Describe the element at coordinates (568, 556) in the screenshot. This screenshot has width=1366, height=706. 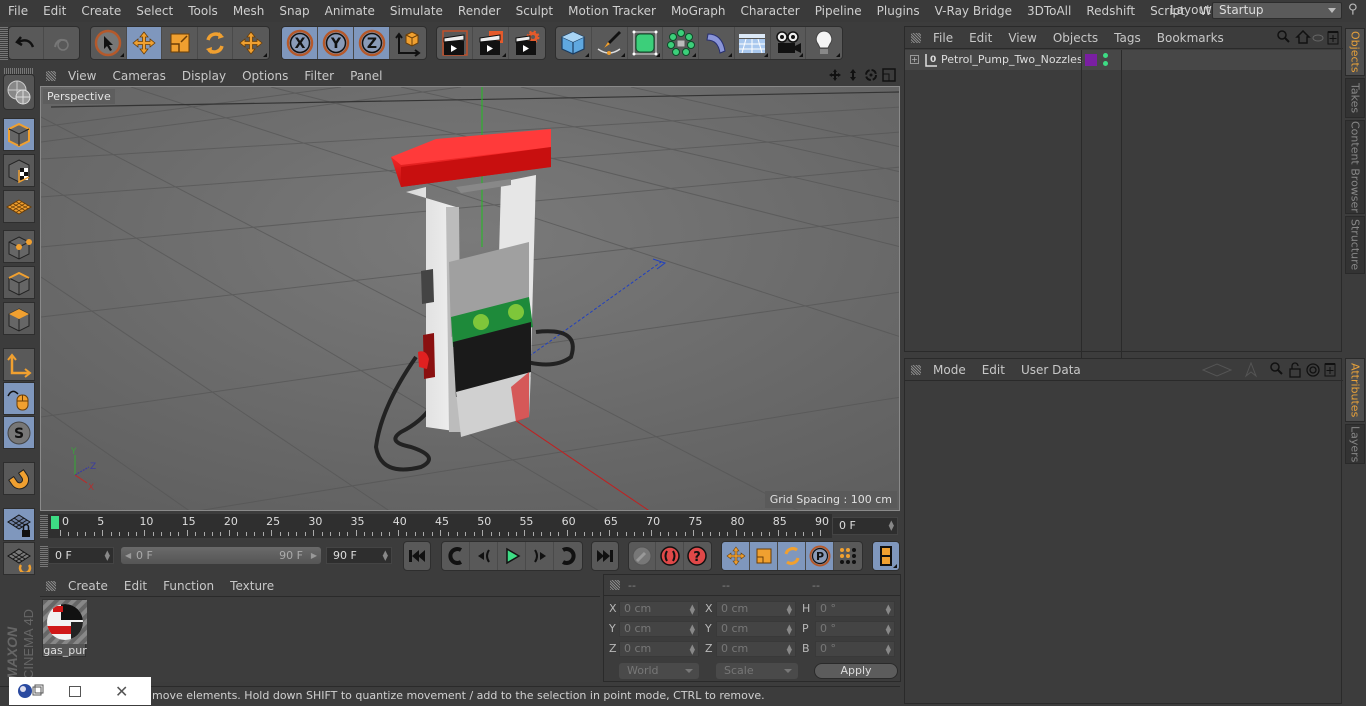
I see `next-key-button` at that location.